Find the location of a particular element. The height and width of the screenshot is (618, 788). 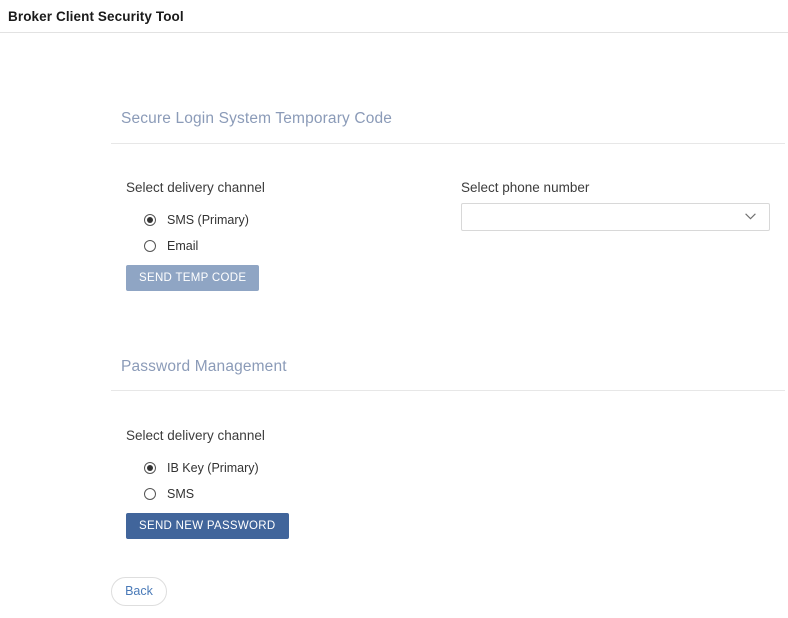

radio-option-ib-key-primary: IB Key (Primary) is located at coordinates (201, 468).